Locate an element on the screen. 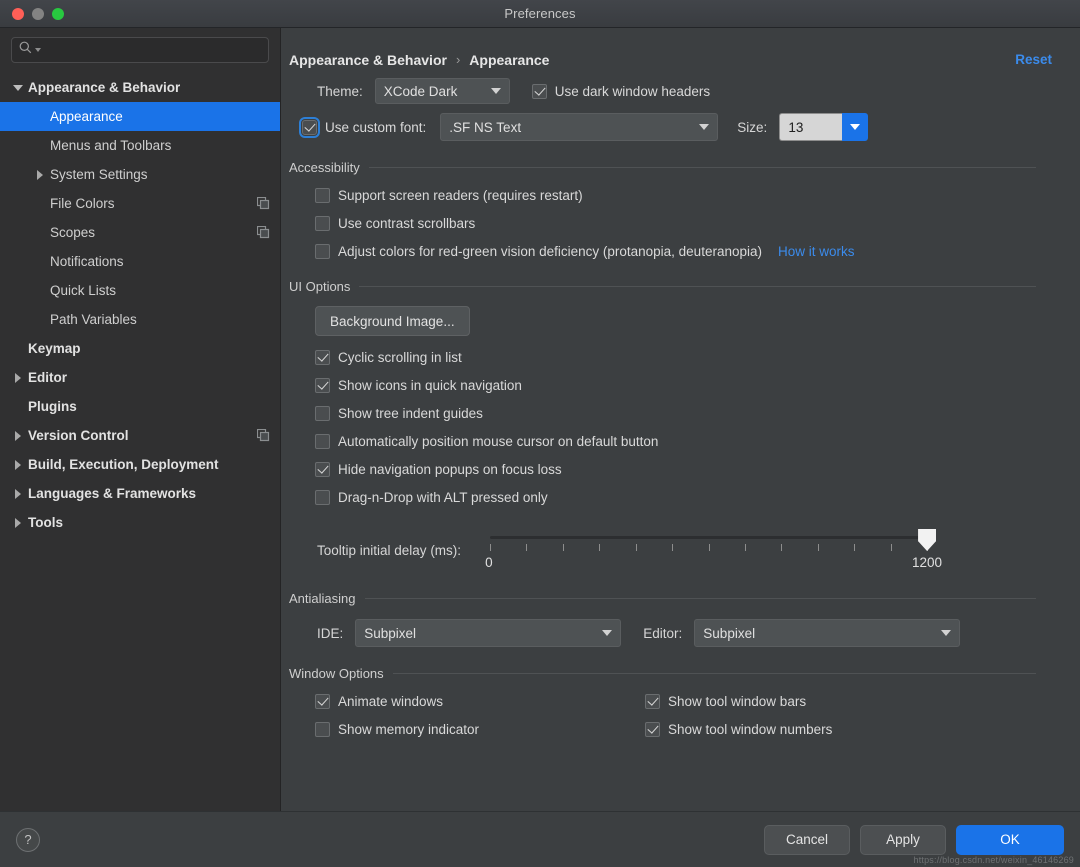 The height and width of the screenshot is (867, 1080). antialiasing-section-header: Antialiasing is located at coordinates (674, 598).